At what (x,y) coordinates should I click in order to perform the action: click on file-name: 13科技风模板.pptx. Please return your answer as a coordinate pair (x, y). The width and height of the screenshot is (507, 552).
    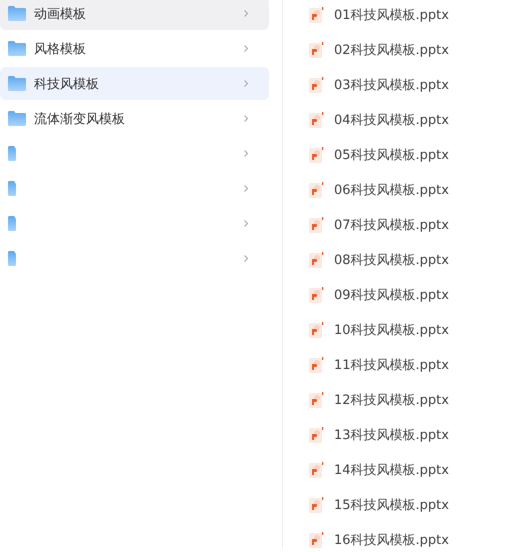
    Looking at the image, I should click on (391, 435).